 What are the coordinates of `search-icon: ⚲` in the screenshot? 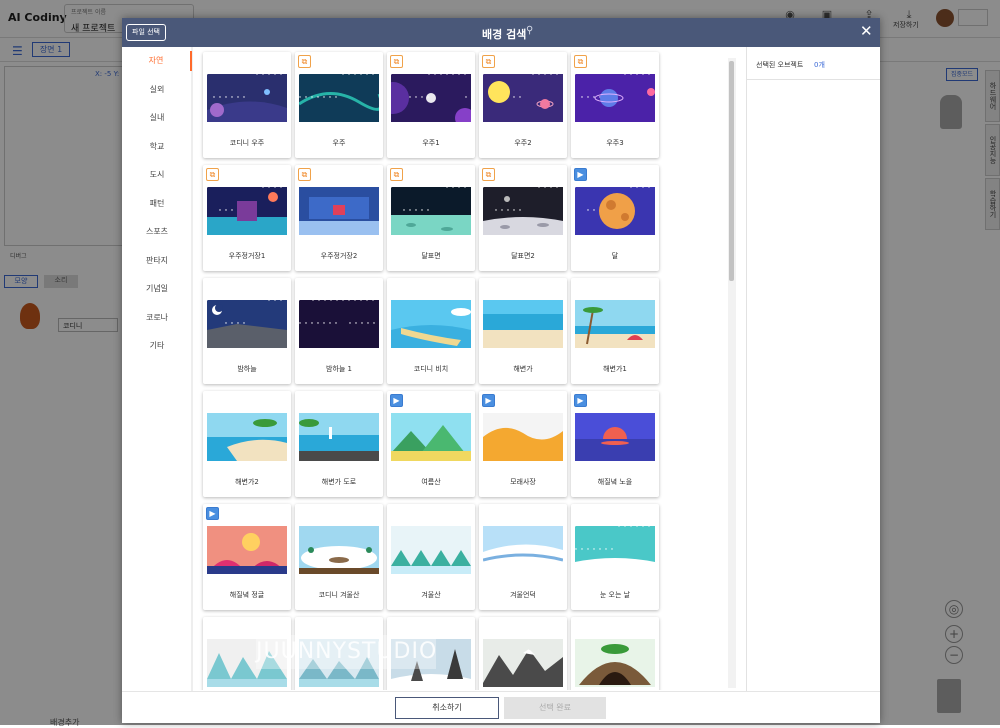 It's located at (529, 30).